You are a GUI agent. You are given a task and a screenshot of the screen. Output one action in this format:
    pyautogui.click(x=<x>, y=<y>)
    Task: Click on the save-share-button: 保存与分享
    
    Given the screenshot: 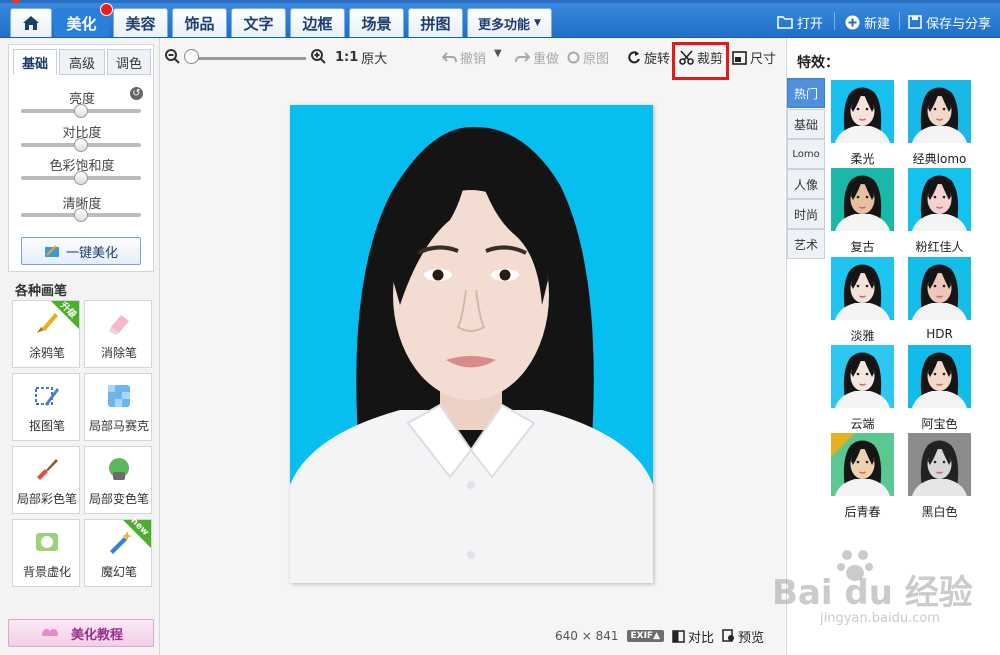 What is the action you would take?
    pyautogui.click(x=949, y=22)
    